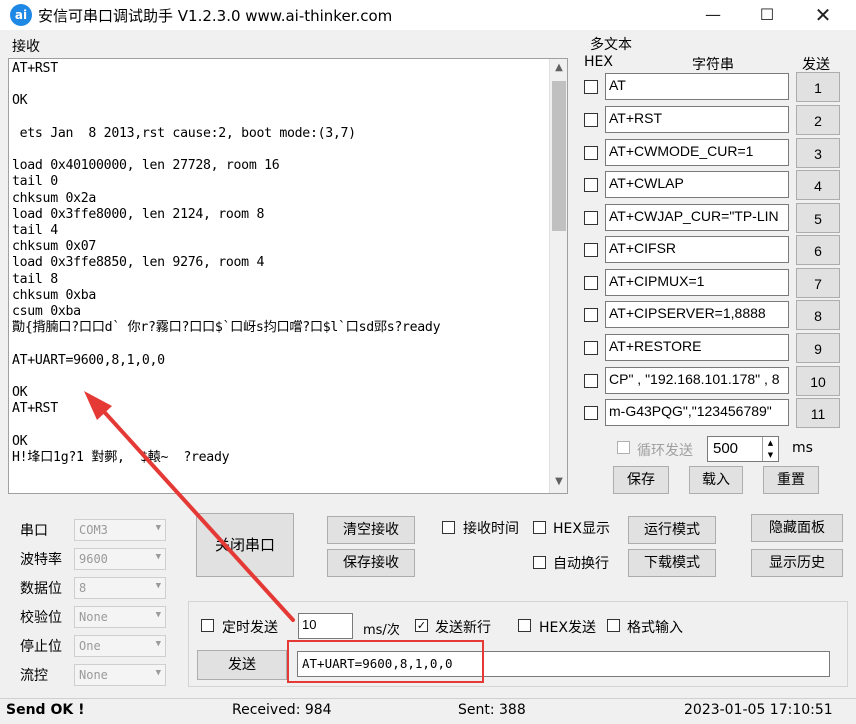 This screenshot has height=724, width=856. Describe the element at coordinates (492, 710) in the screenshot. I see `sent-count: Sent: 388` at that location.